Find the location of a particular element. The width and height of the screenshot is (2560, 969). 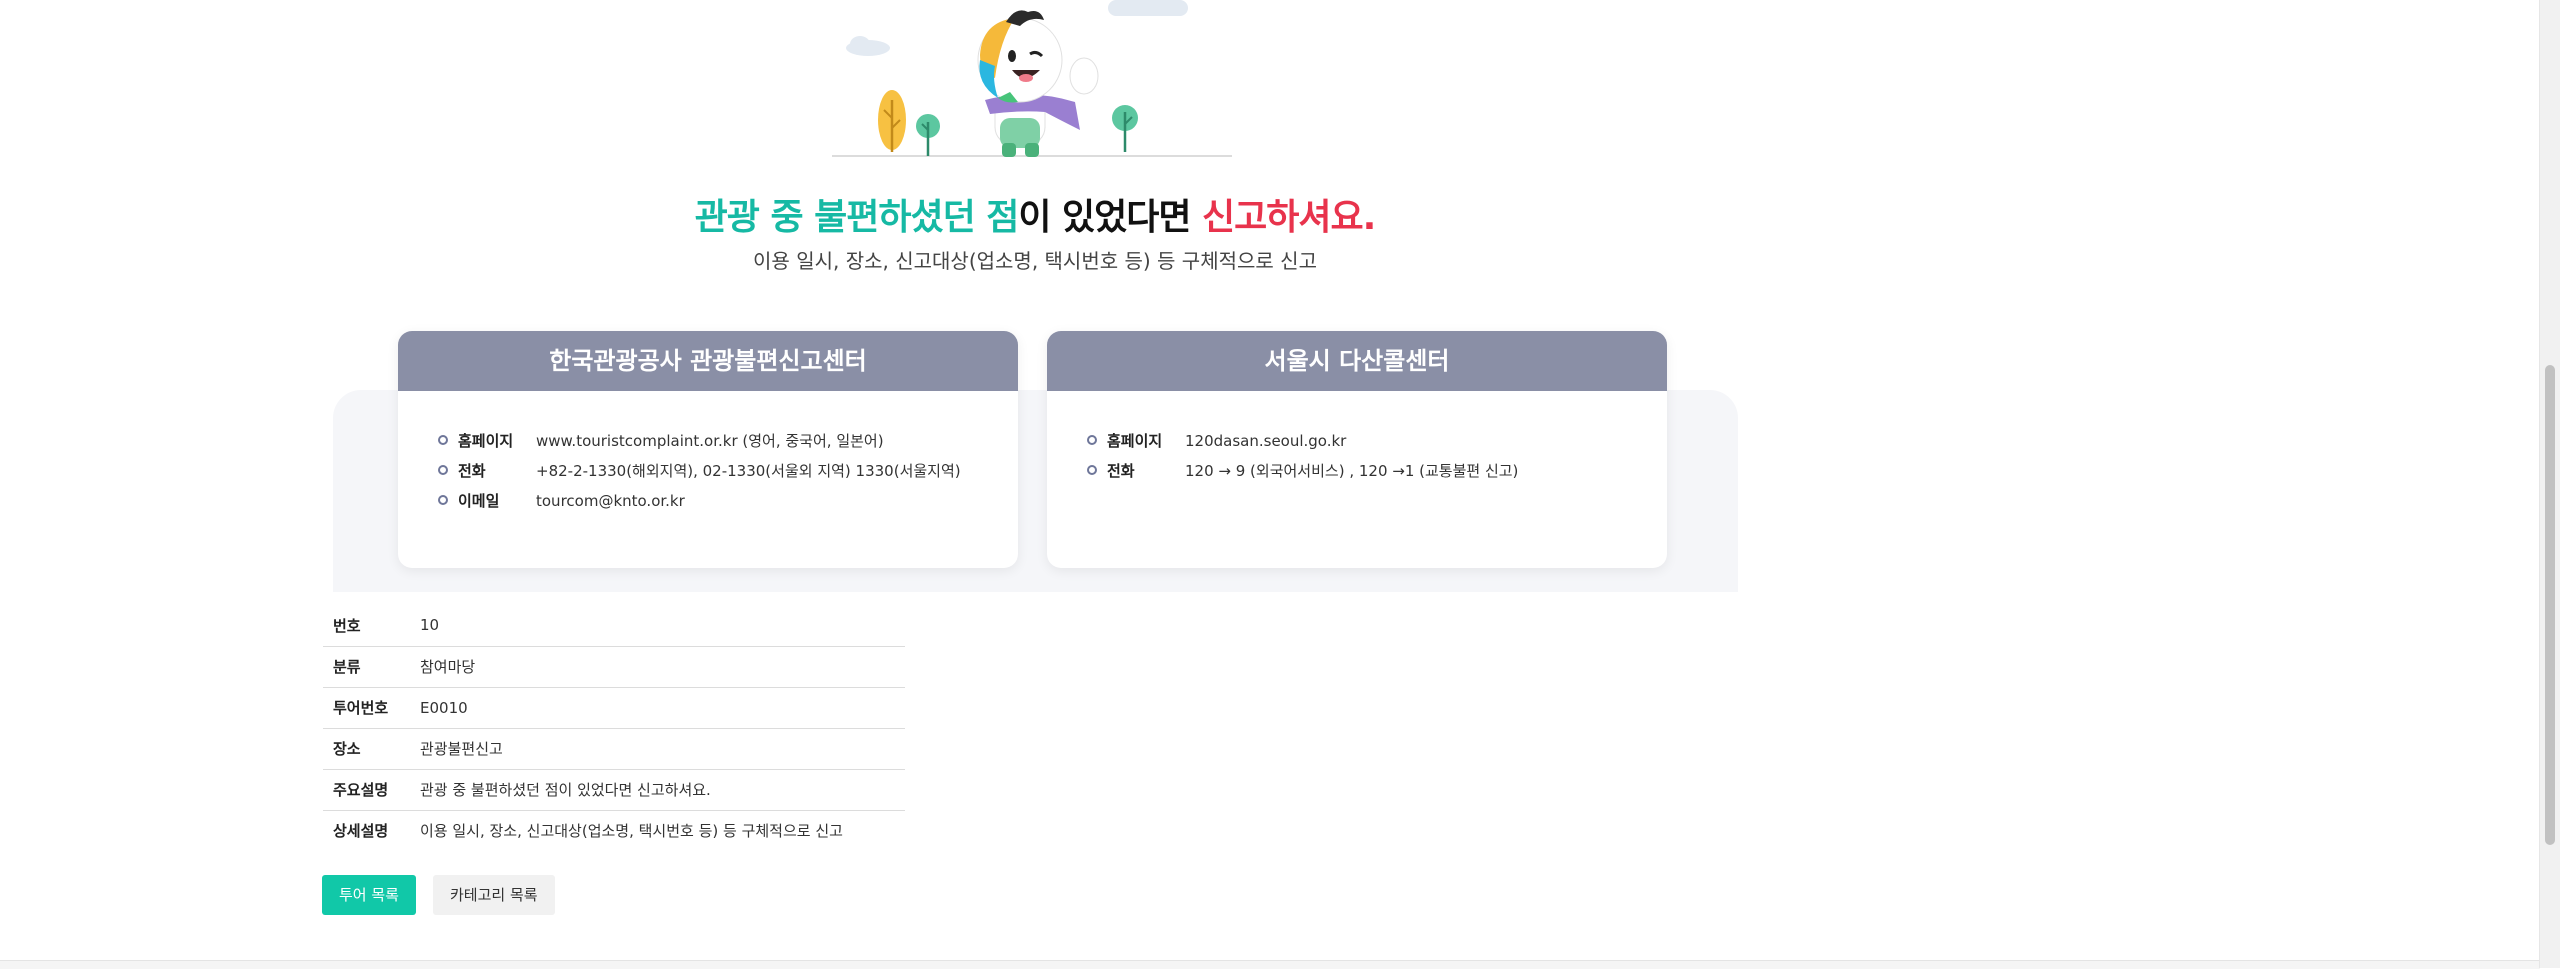

subheadline: 이용 일시, 장소, 신고대상(업소명, 택시번호 등) 등 구체적으로 신고 is located at coordinates (1035, 261).